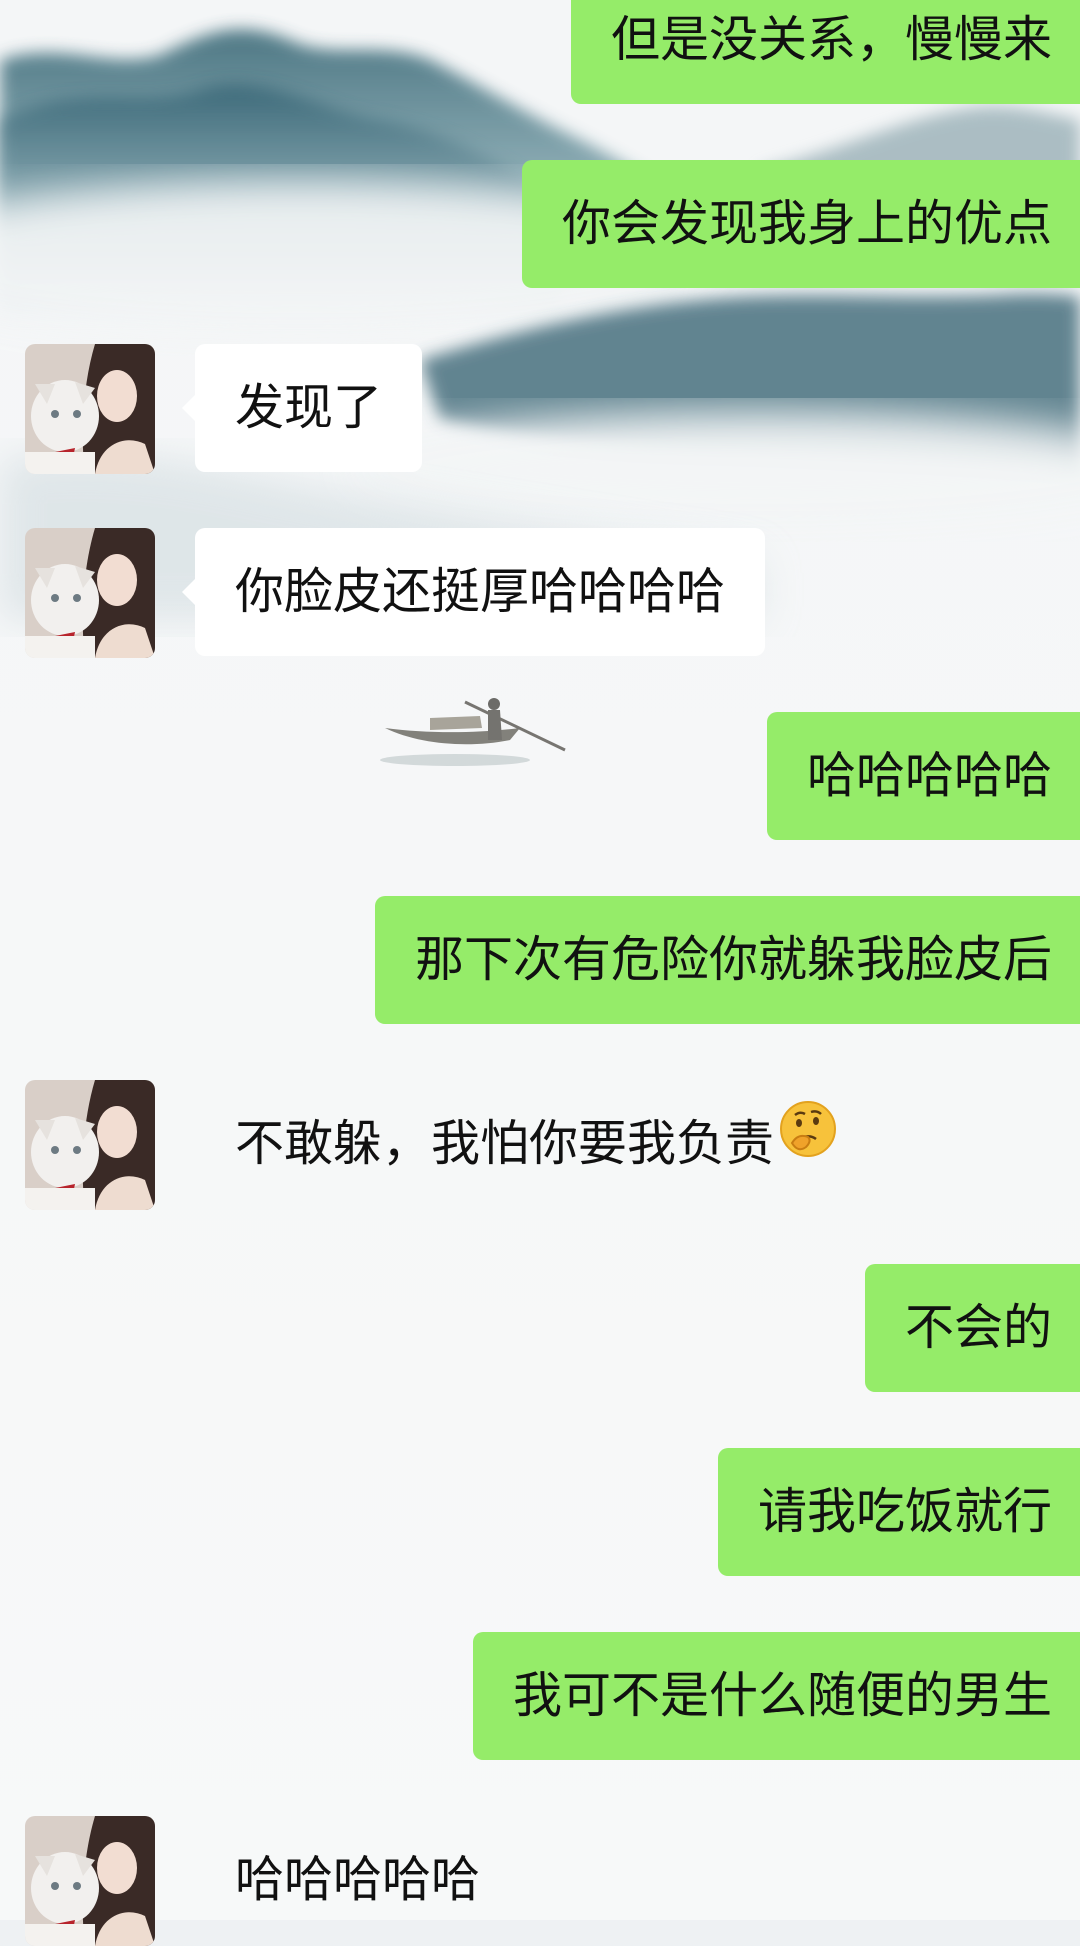  I want to click on sent-message-bubble: 但是没关系，慢慢来, so click(825, 52).